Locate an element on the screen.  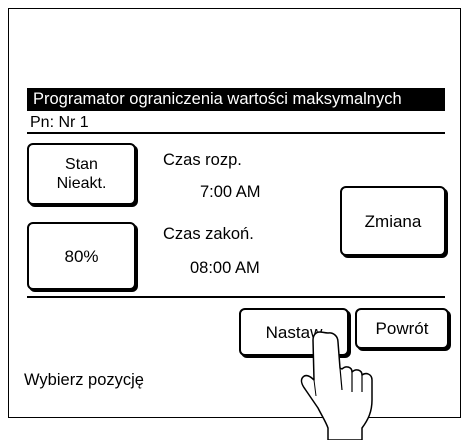
limit-value-button: 80% is located at coordinates (81, 256).